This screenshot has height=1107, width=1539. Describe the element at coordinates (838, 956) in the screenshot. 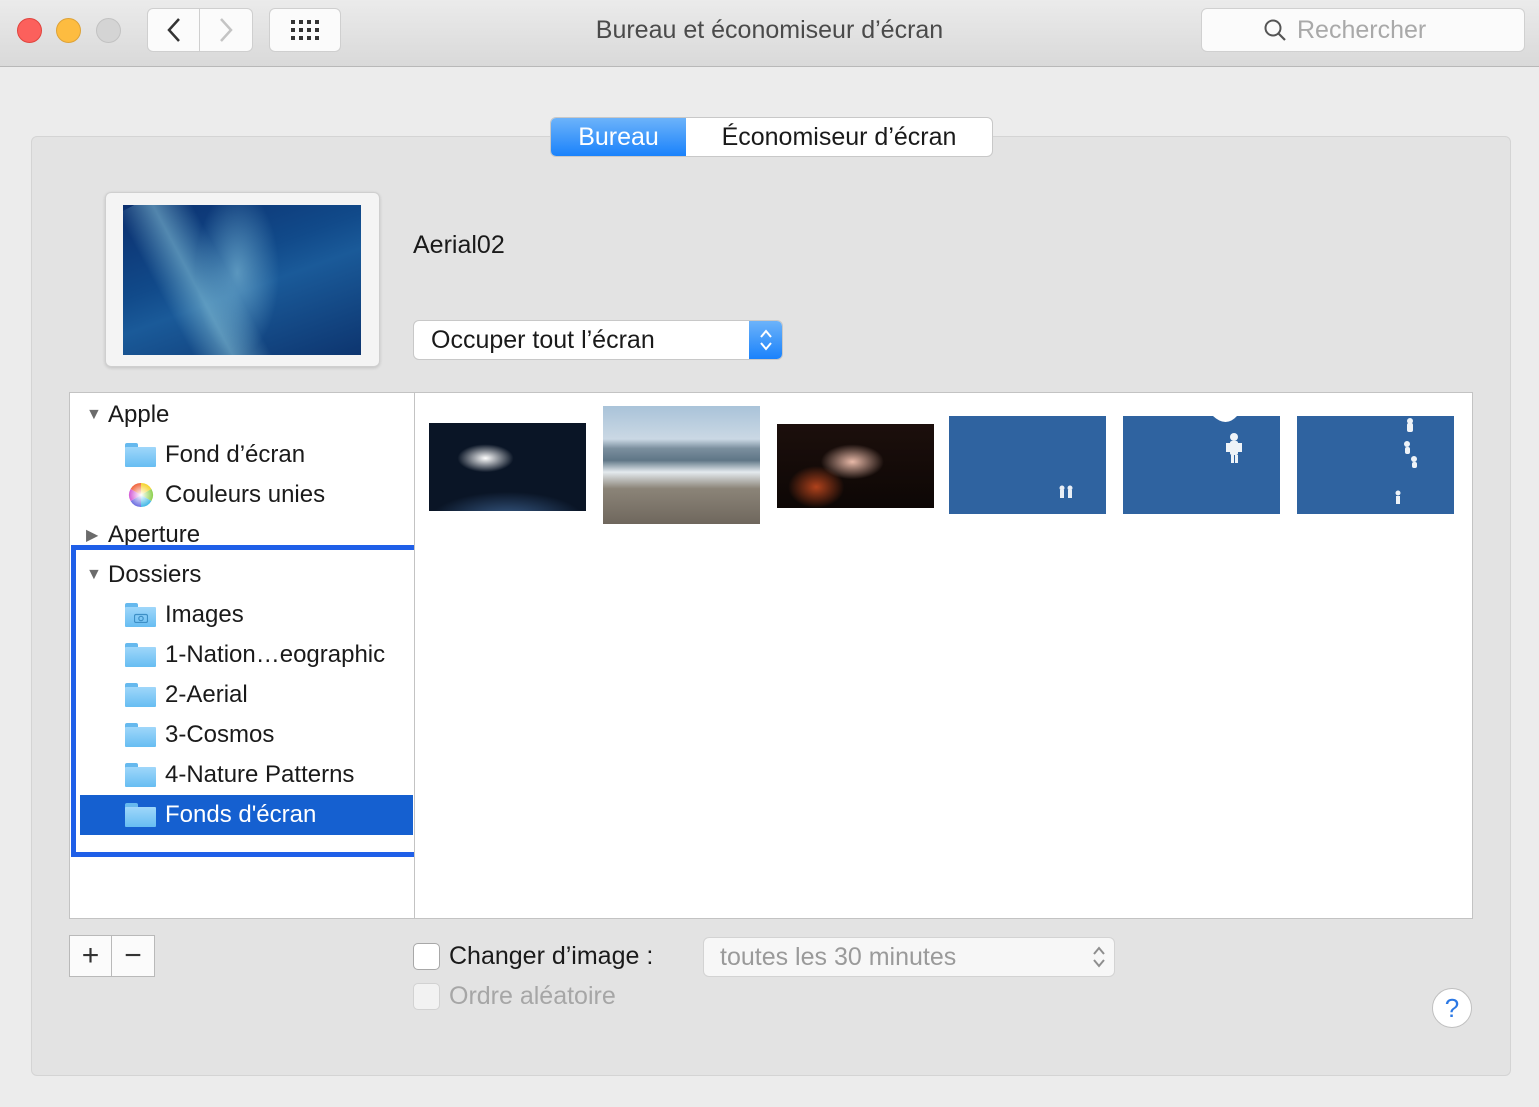

I see `interval-value: toutes les 30 minutes` at that location.